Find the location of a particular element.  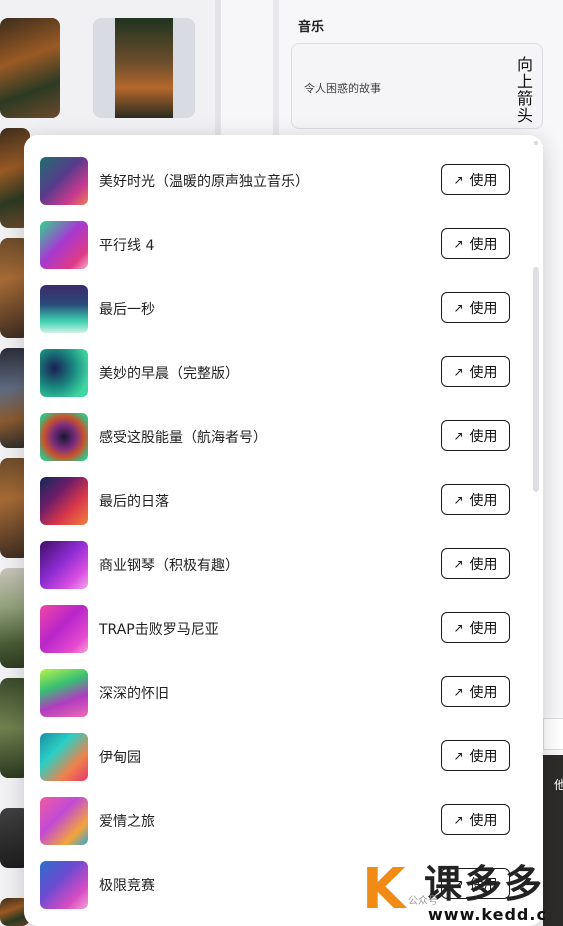

track-row: 美妙的早晨（完整版） ↗ 使用 is located at coordinates (274, 375).